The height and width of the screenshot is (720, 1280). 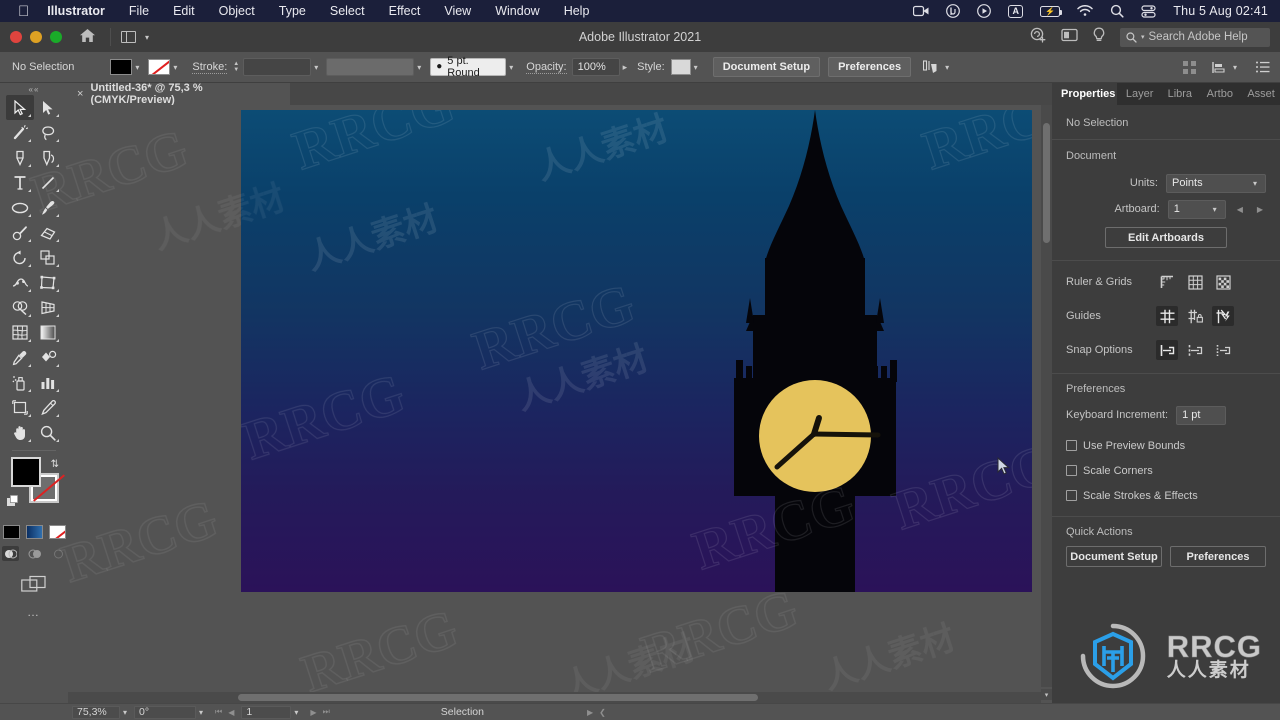 What do you see at coordinates (1166, 445) in the screenshot?
I see `use-preview-bounds-row: Use Preview Bounds` at bounding box center [1166, 445].